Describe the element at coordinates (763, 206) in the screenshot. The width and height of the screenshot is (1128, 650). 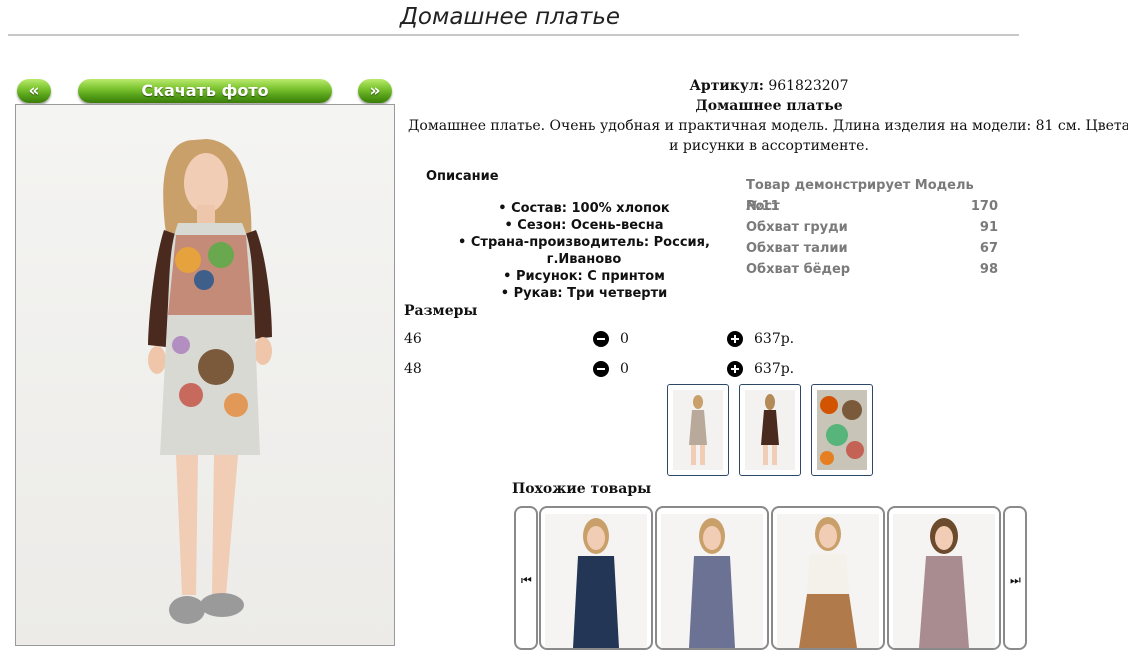
I see `measure-label: Рост` at that location.